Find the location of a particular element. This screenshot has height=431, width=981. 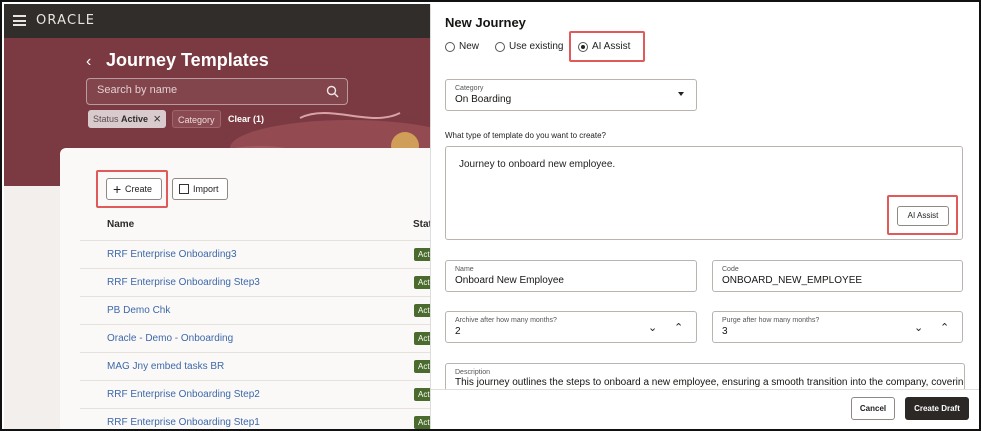

drawer-footer: Cancel Create Draft is located at coordinates (705, 409).